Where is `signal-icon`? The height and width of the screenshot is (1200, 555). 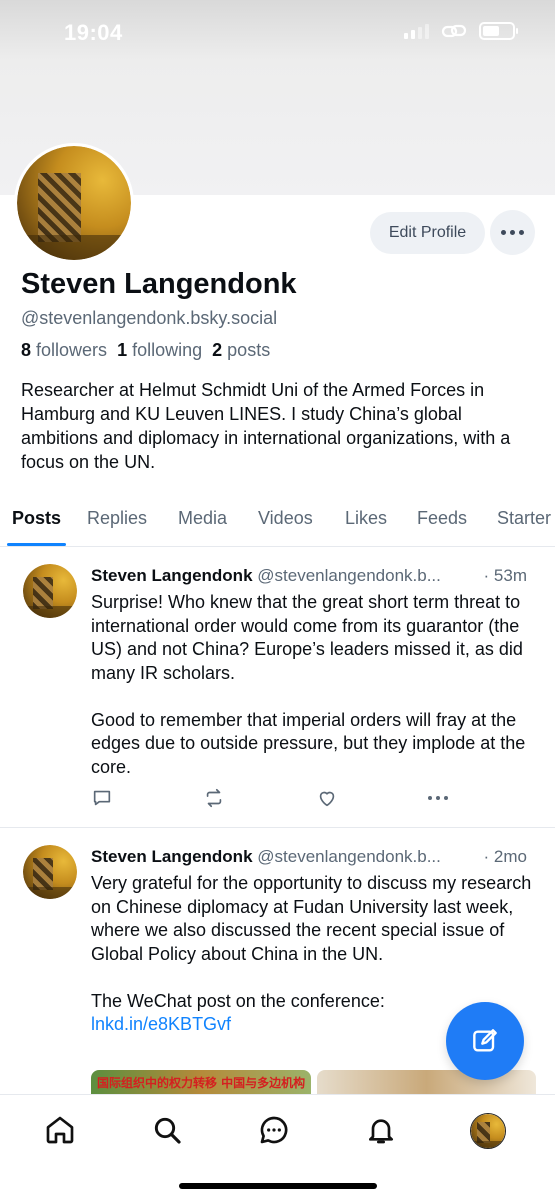
signal-icon is located at coordinates (416, 31).